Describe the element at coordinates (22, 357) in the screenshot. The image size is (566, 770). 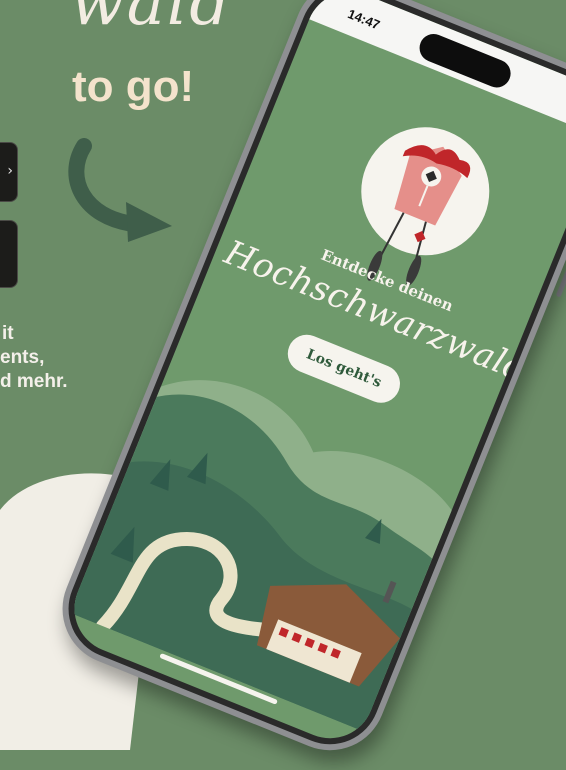
I see `promo-body-line: ents,` at that location.